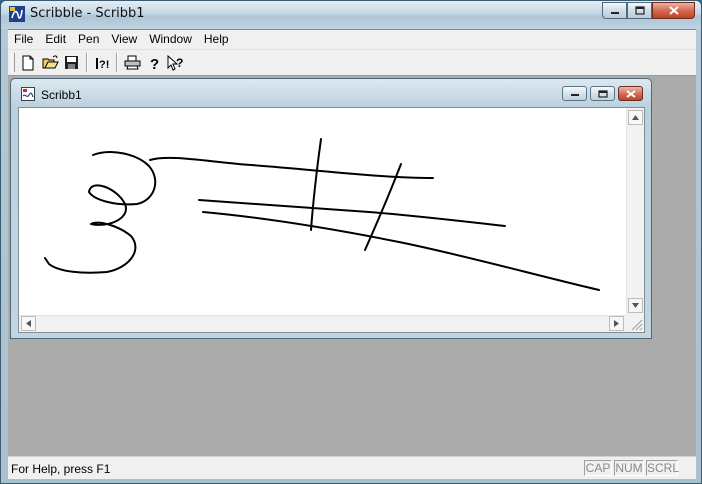 This screenshot has width=702, height=484. What do you see at coordinates (170, 39) in the screenshot?
I see `menu-window: Window` at bounding box center [170, 39].